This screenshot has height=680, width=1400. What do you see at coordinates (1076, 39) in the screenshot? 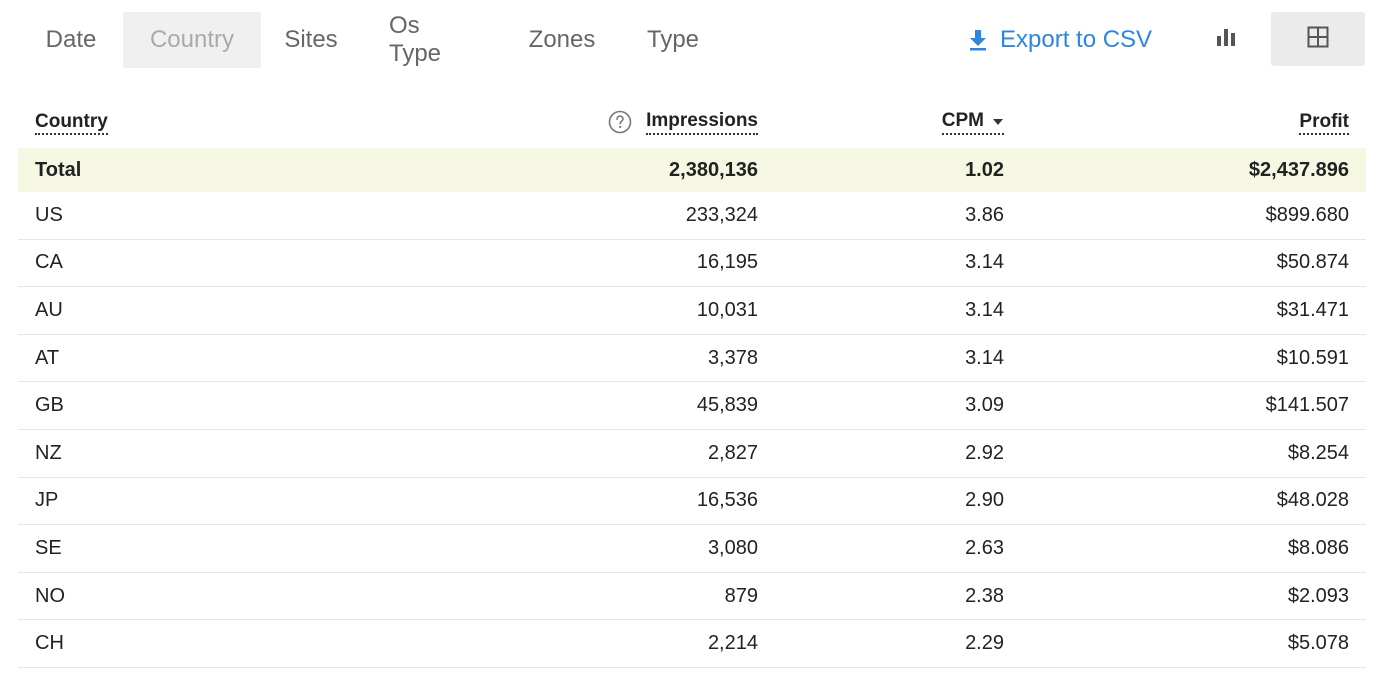
I see `export-csv-label: Export to CSV` at bounding box center [1076, 39].